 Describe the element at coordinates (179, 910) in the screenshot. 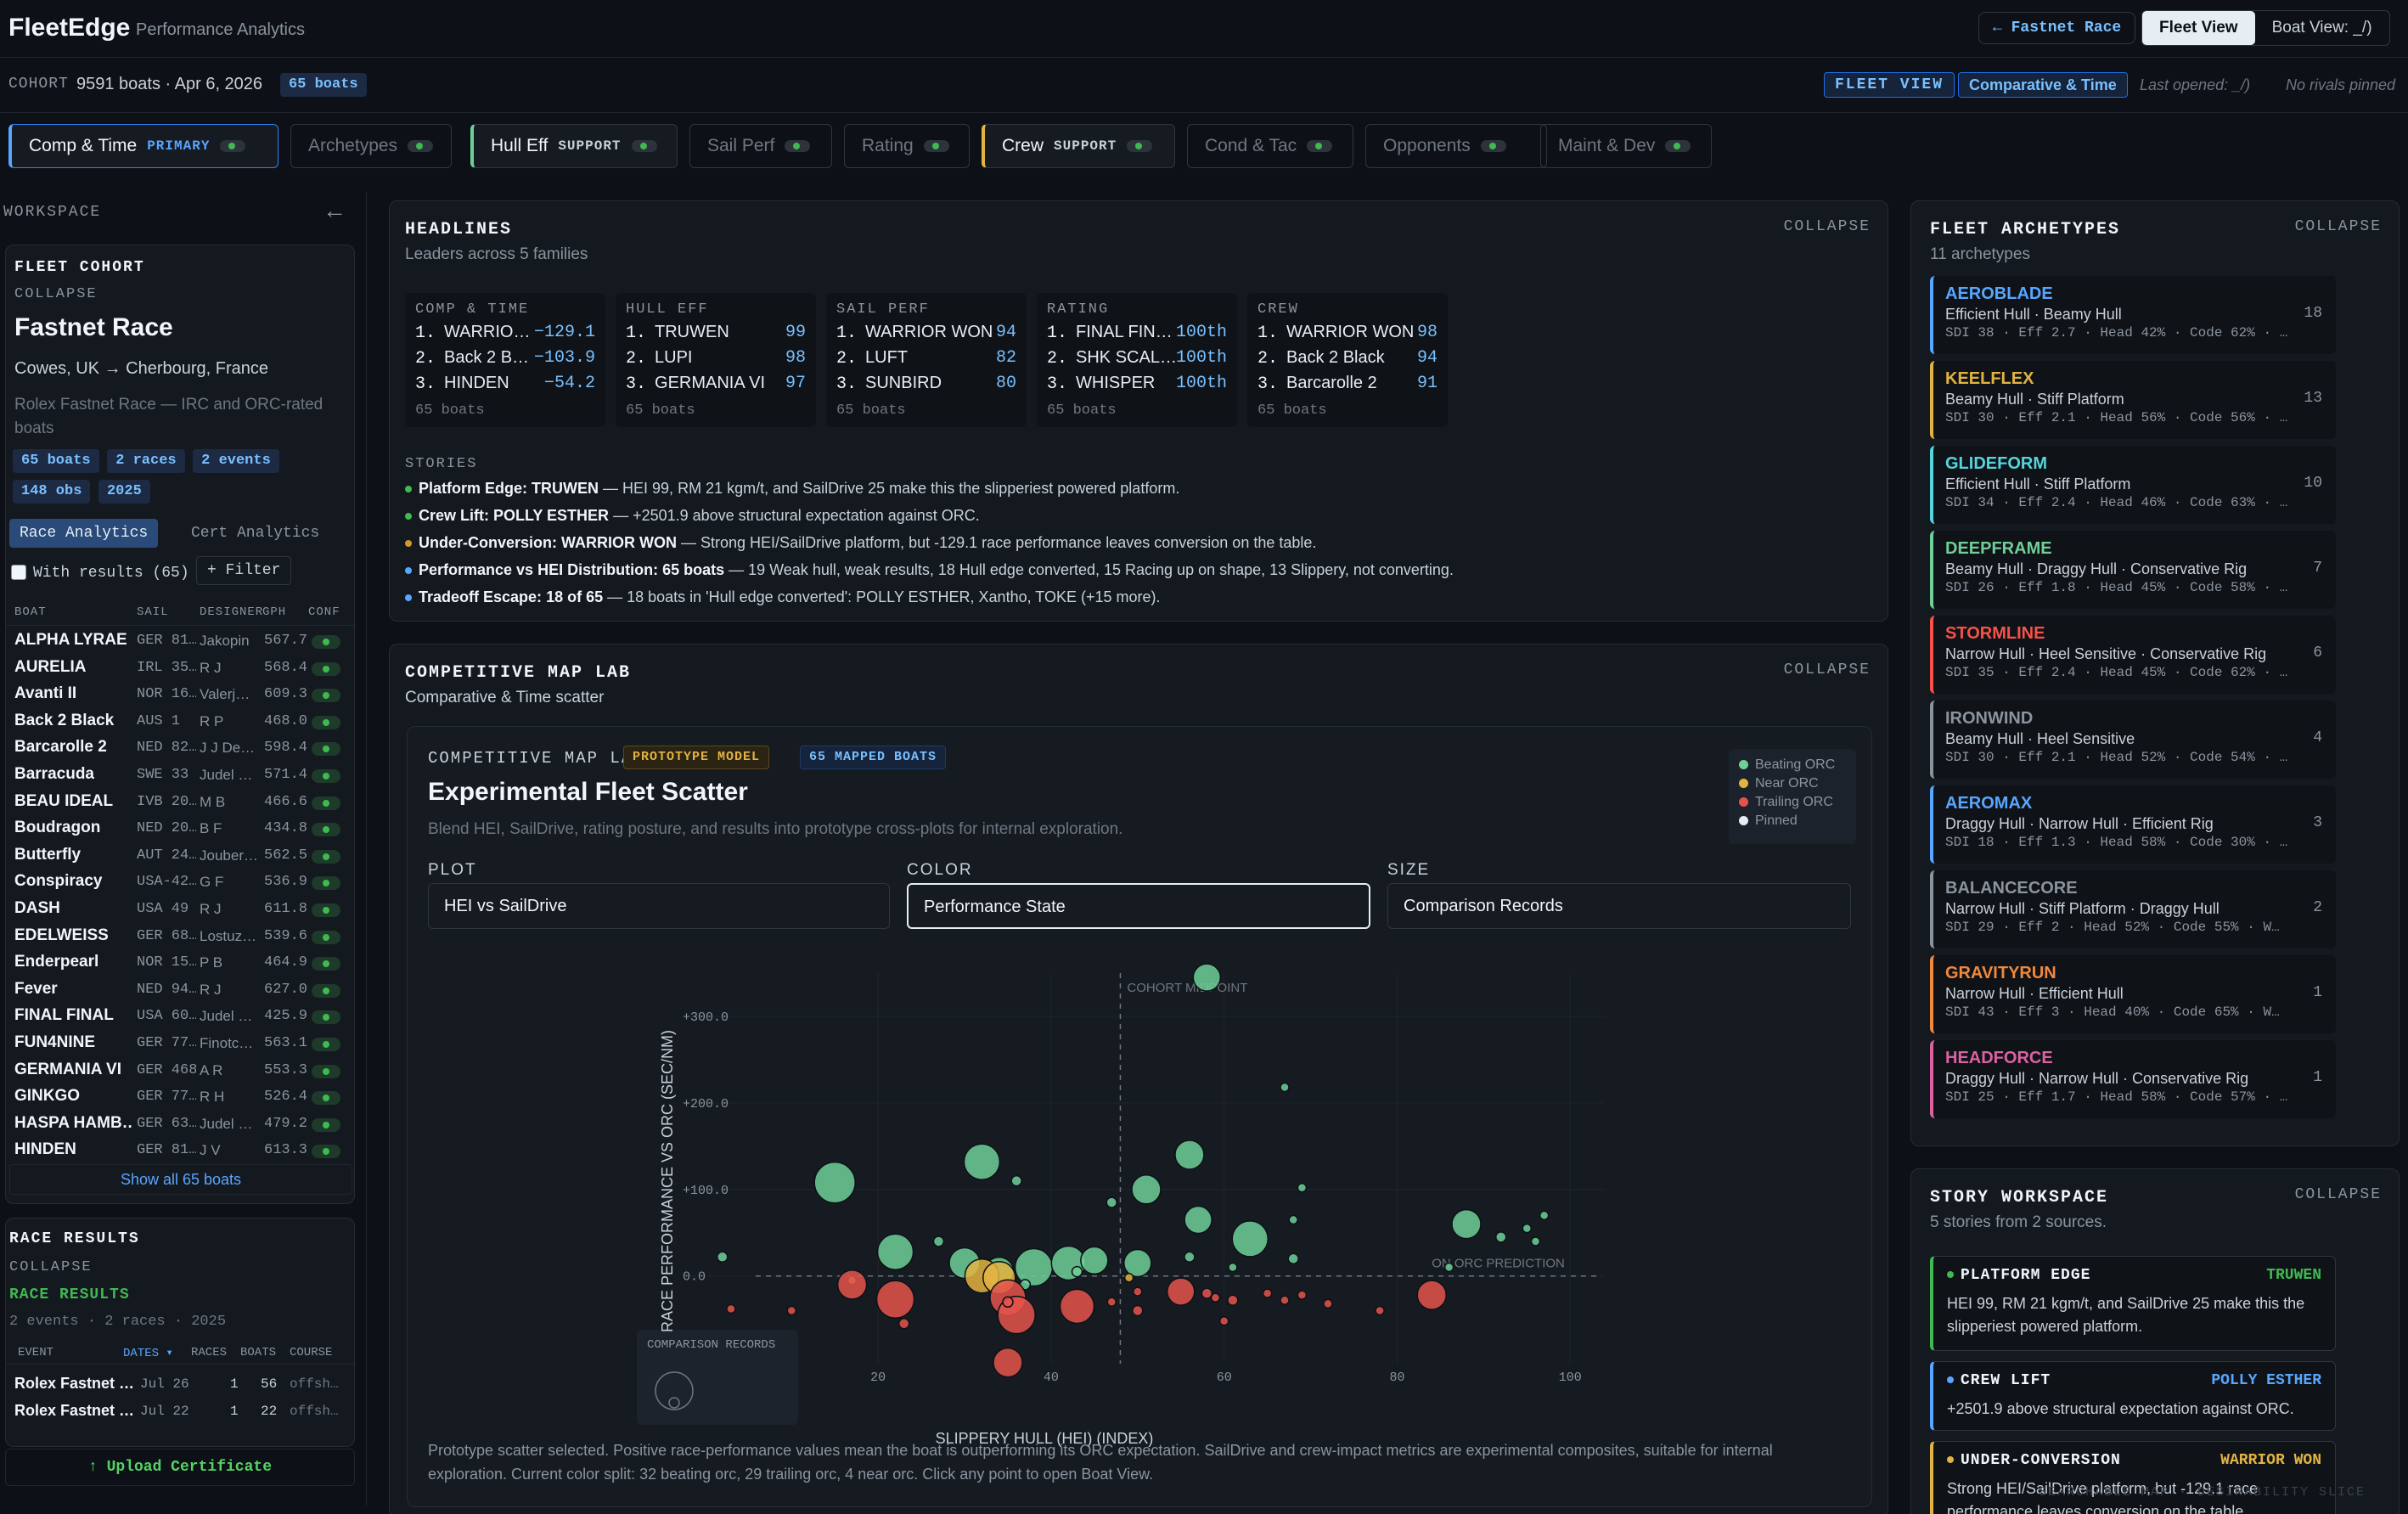

I see `table-row: DASH USA 49 R J 611.8` at that location.